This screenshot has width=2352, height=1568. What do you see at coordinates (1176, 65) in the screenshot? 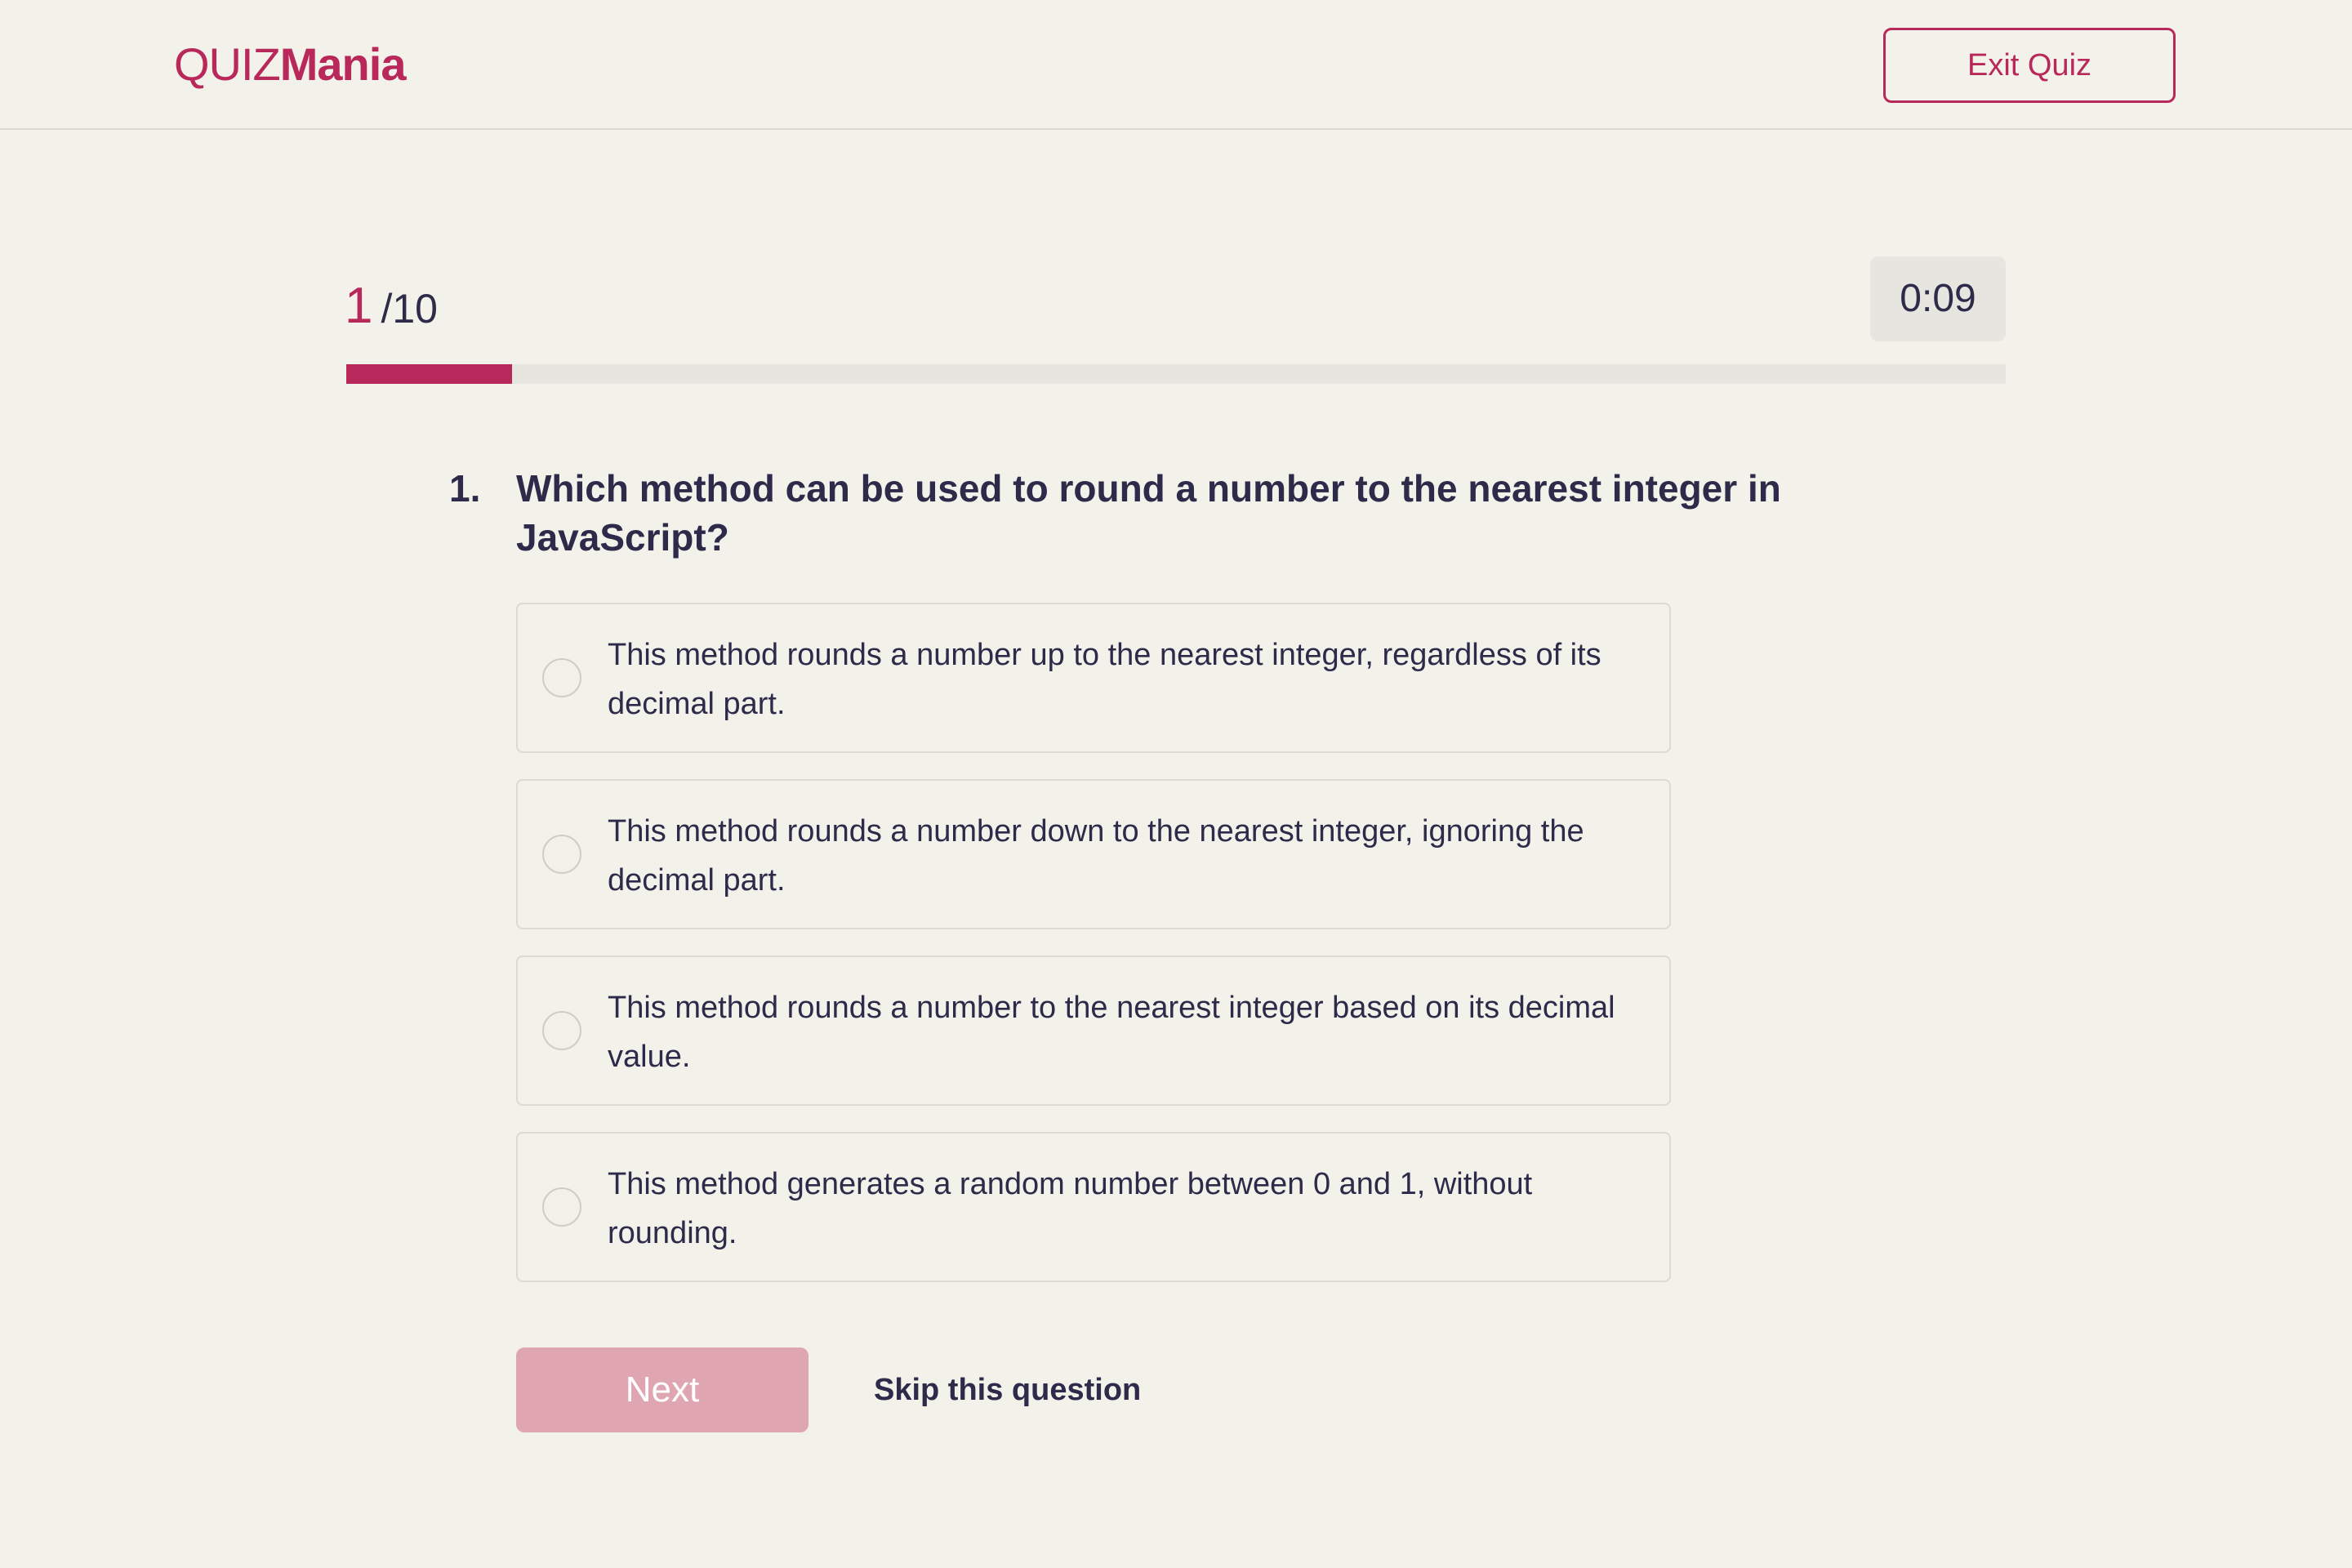
I see `app-header: QUIZMania Exit Quiz` at bounding box center [1176, 65].